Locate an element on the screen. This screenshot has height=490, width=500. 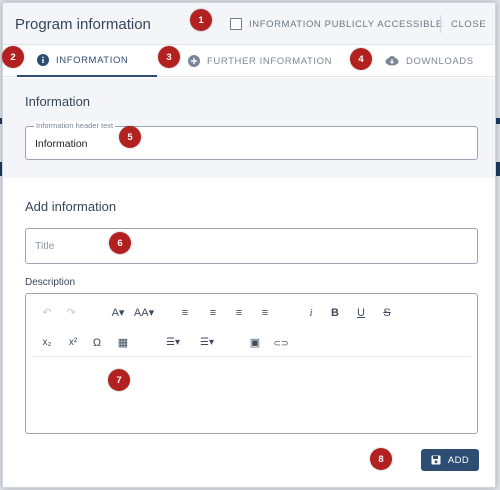
annotation-badge-2: 2 is located at coordinates (13, 57).